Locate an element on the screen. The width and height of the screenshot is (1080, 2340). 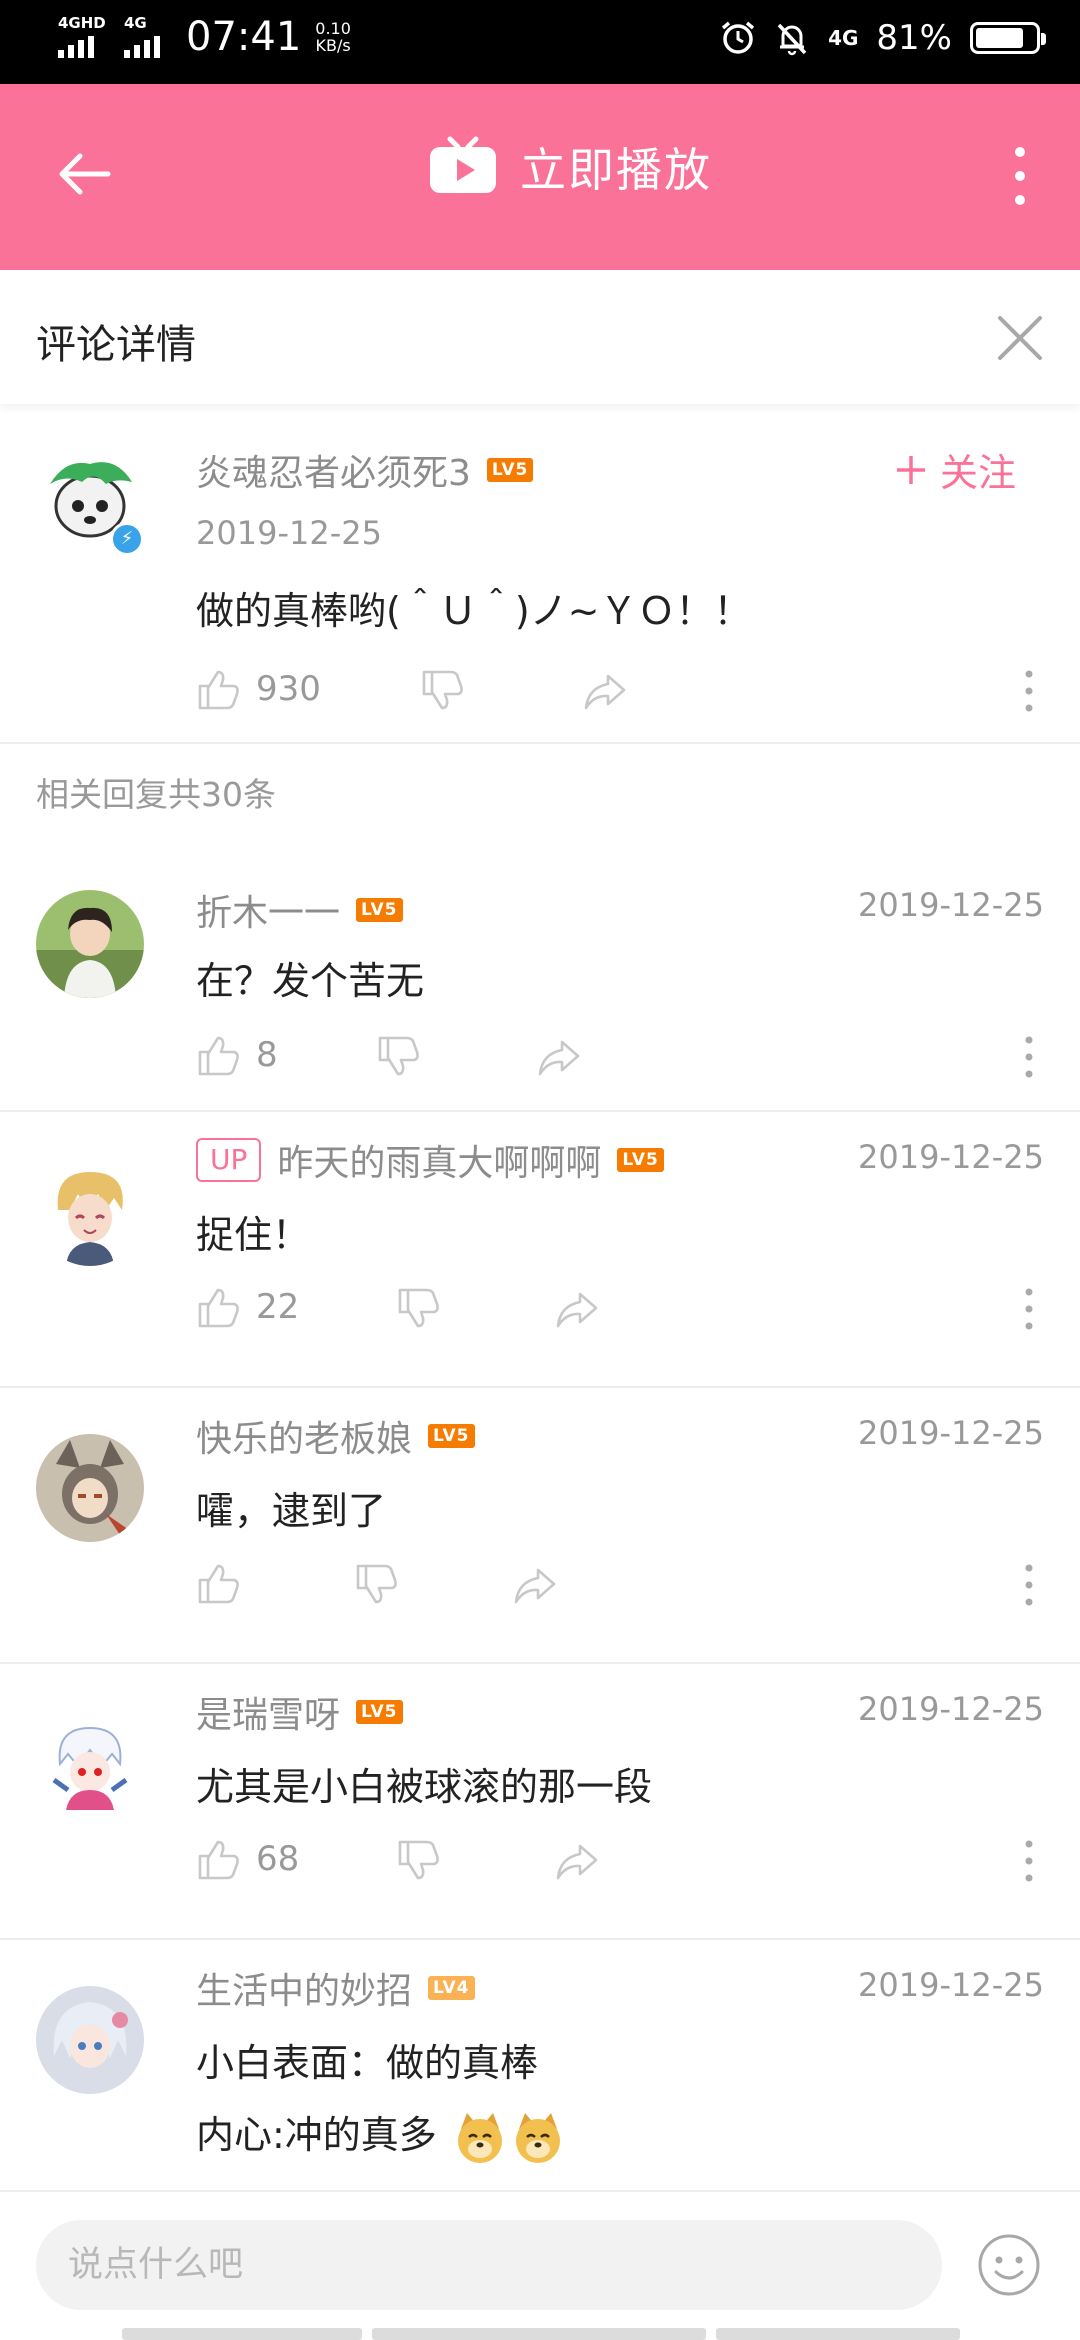
username: 是瑞雪呀 is located at coordinates (268, 1712).